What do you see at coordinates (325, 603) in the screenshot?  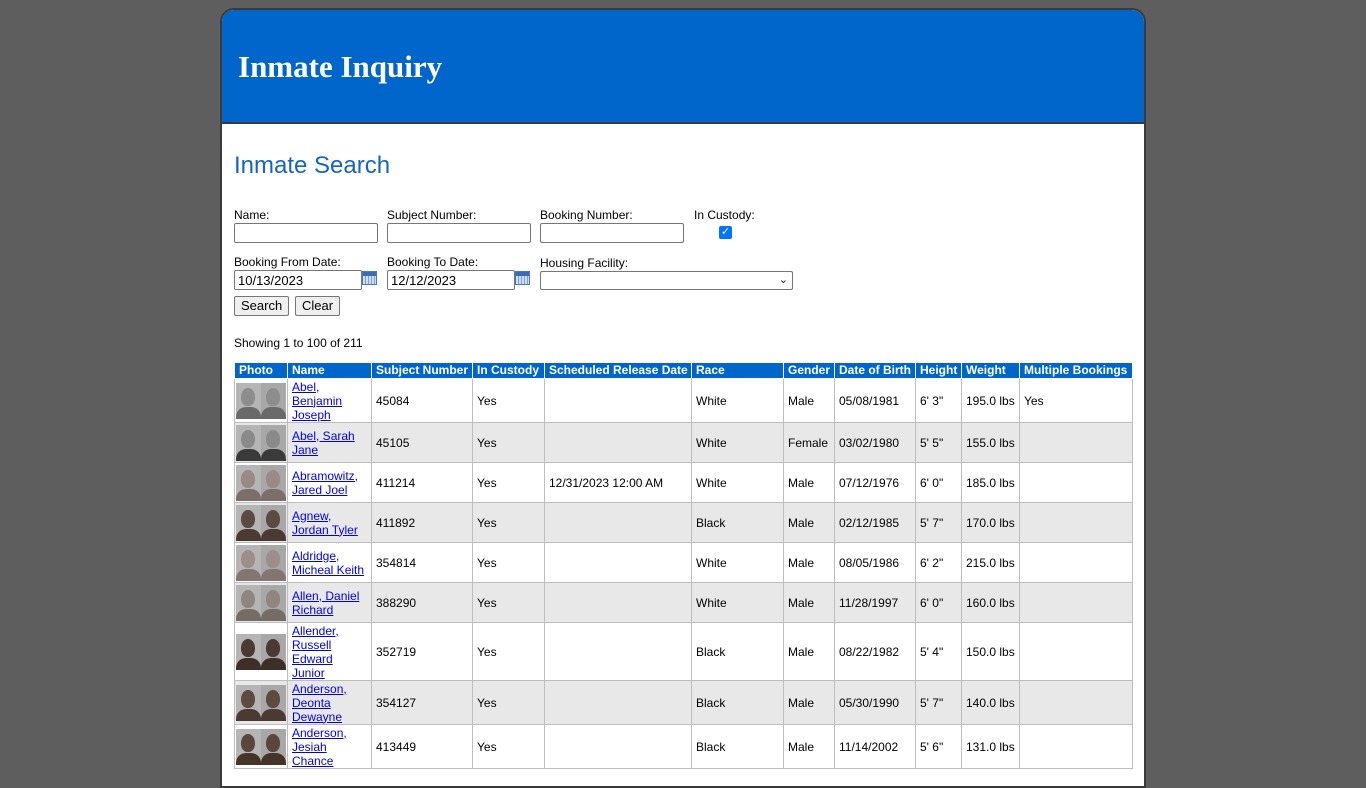 I see `inmate-name-link: Allen, Daniel Richard` at bounding box center [325, 603].